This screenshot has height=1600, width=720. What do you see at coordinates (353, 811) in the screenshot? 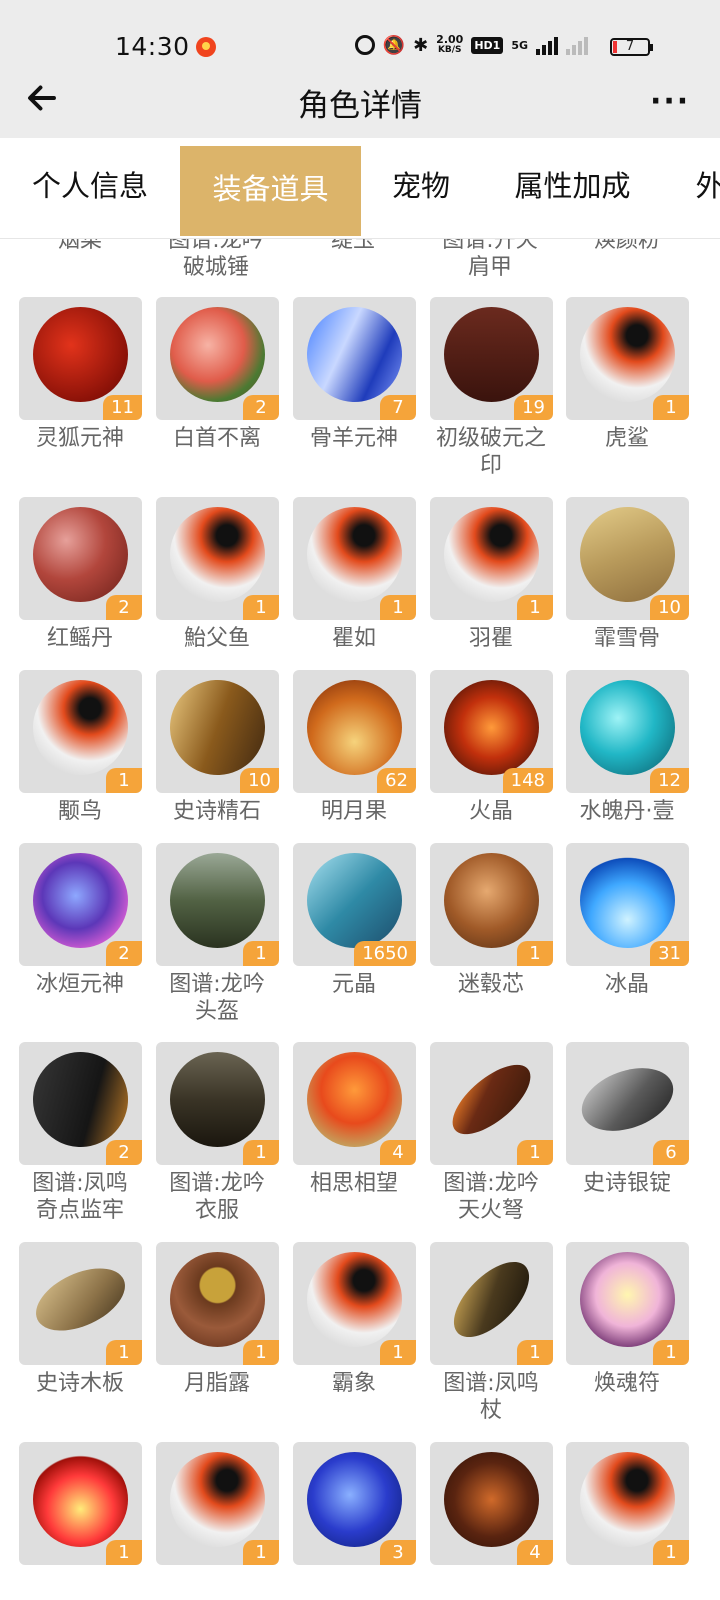
I see `item-name: 明月果` at bounding box center [353, 811].